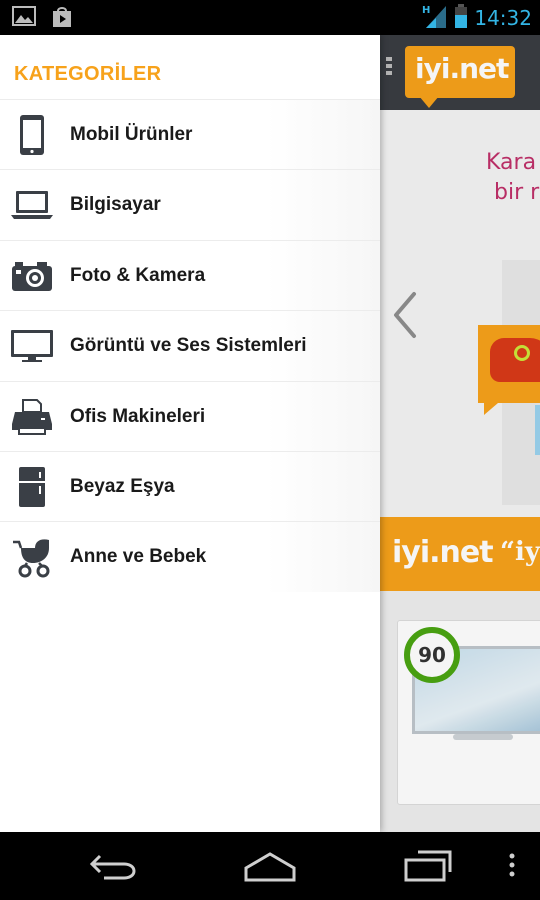  Describe the element at coordinates (461, 18) in the screenshot. I see `battery-icon` at that location.